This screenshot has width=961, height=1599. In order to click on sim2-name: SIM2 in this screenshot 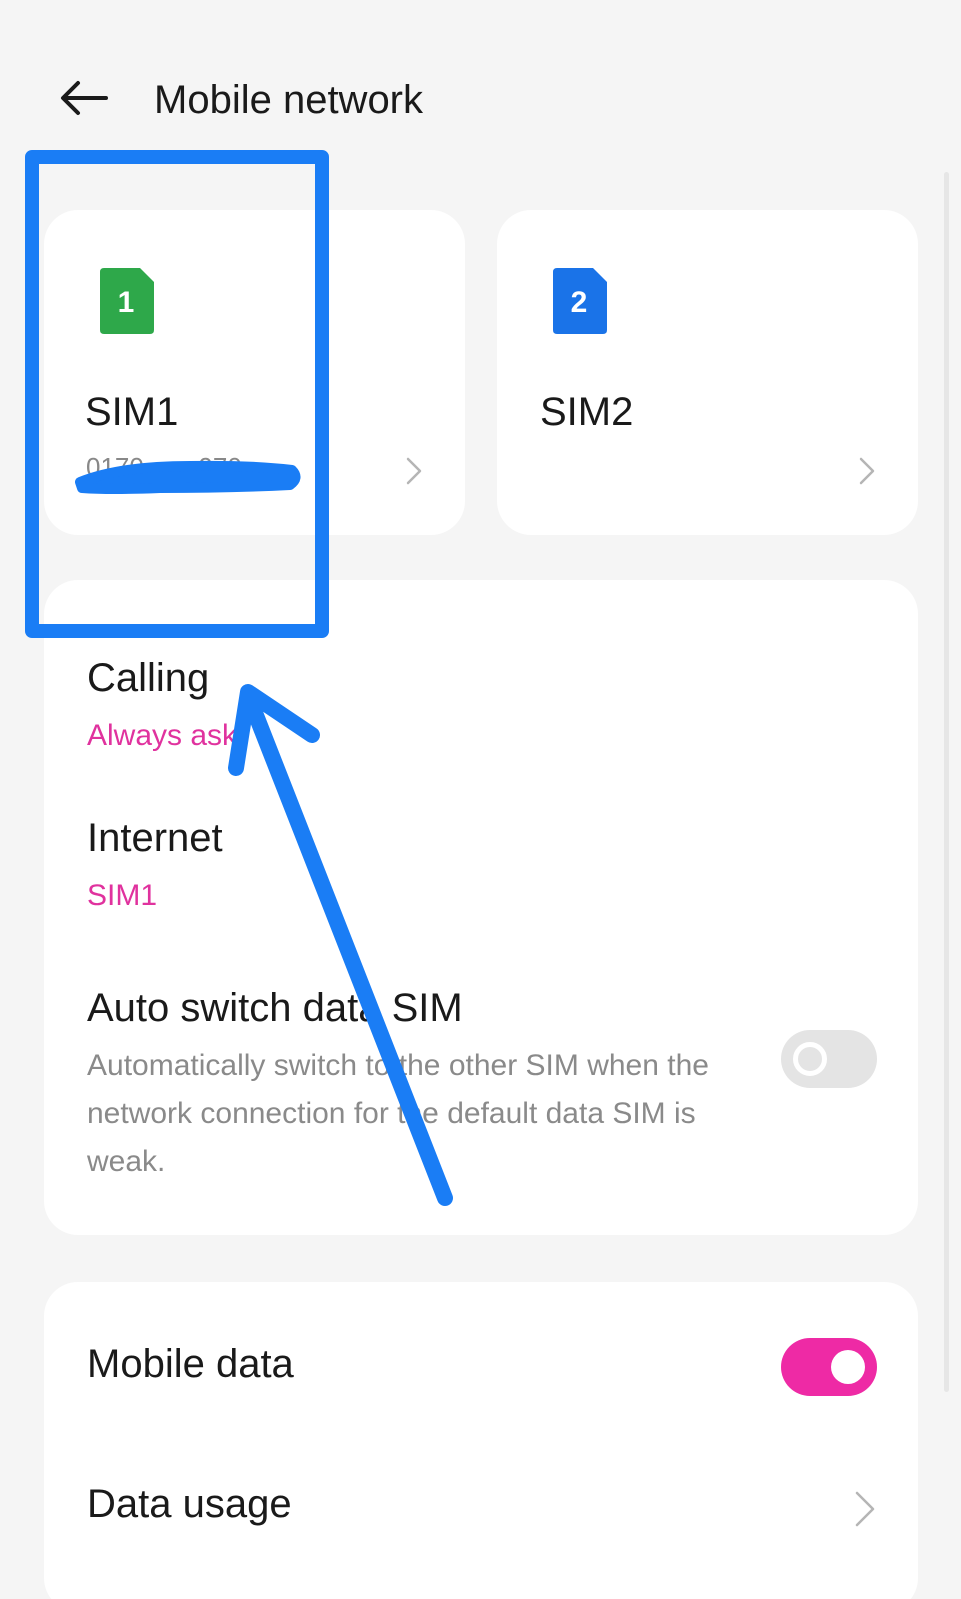, I will do `click(587, 412)`.